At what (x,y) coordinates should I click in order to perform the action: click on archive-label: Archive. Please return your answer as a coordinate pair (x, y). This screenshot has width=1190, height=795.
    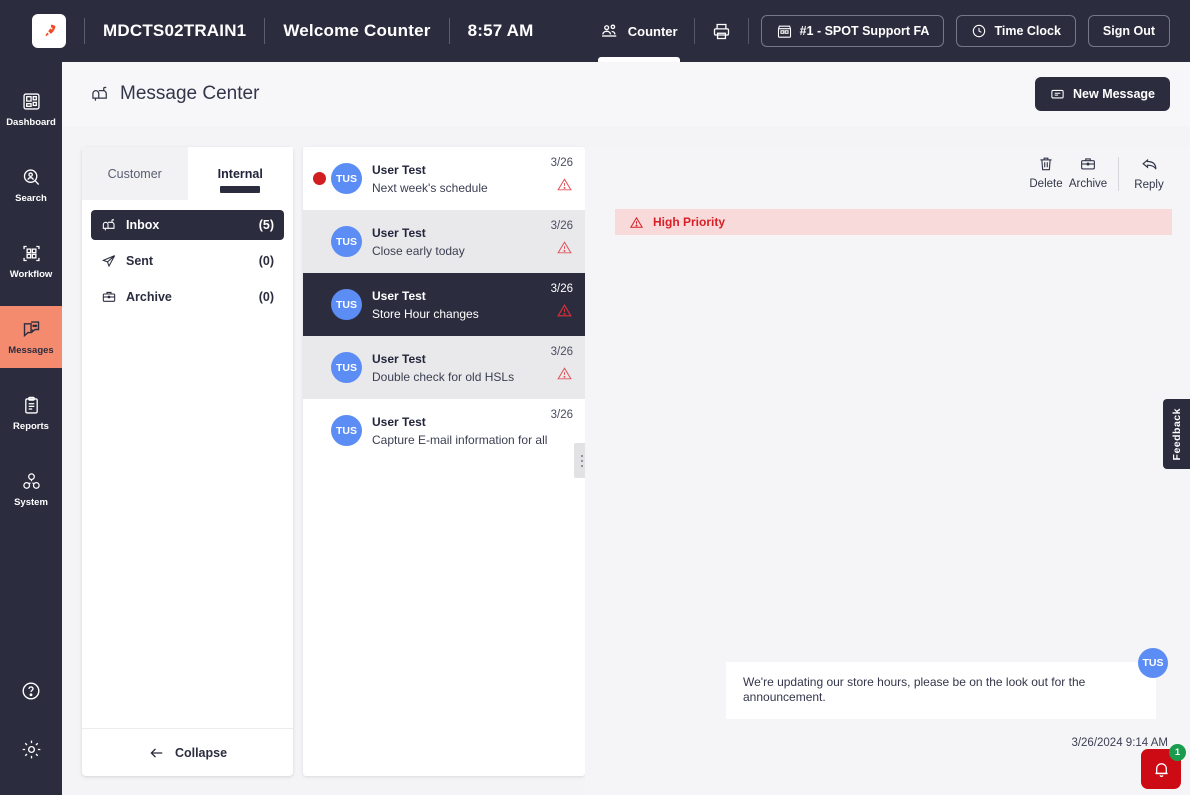
    Looking at the image, I should click on (1088, 184).